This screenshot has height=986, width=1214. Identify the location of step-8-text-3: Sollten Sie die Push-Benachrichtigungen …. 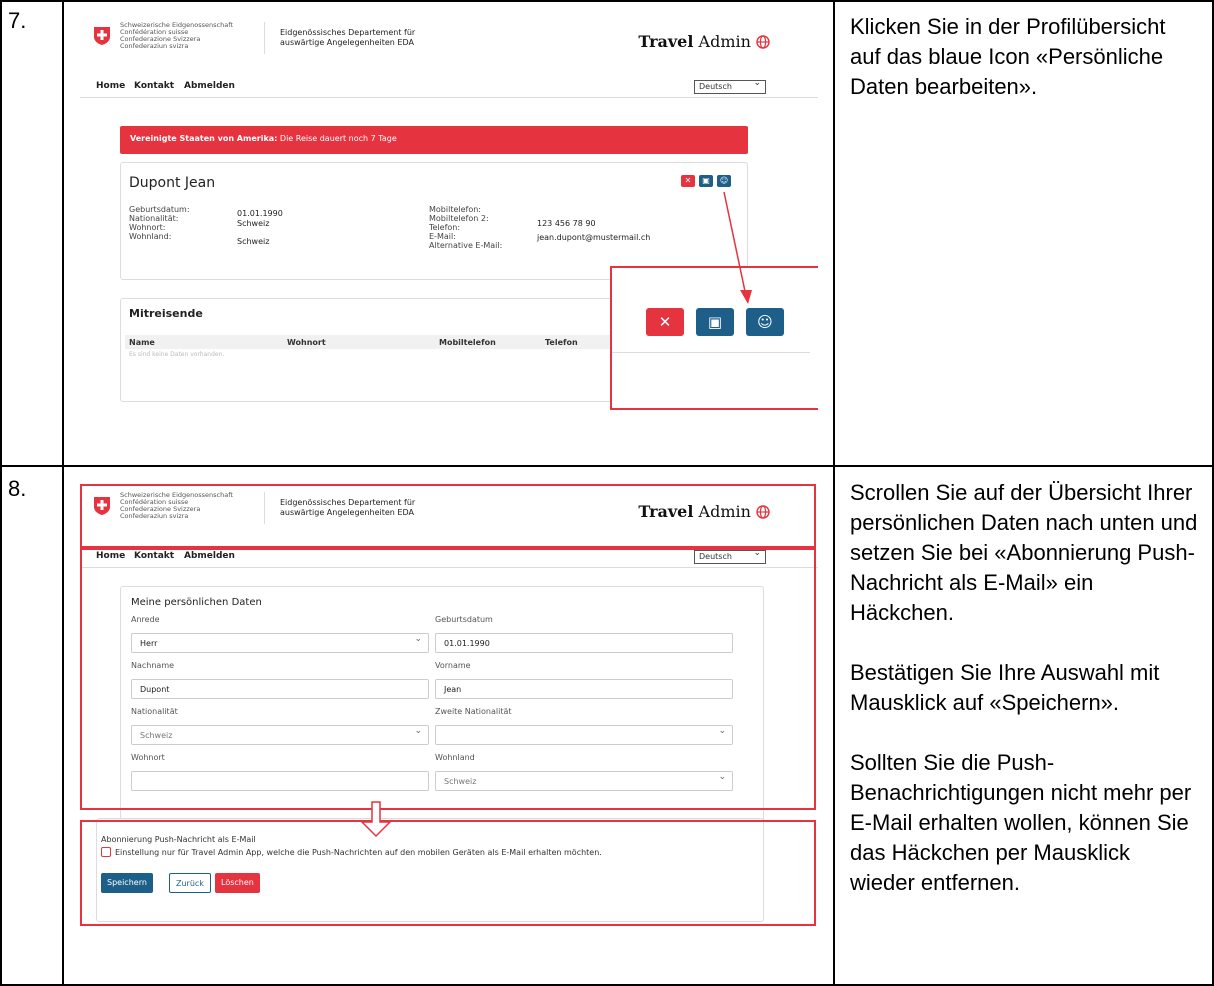
(1021, 822).